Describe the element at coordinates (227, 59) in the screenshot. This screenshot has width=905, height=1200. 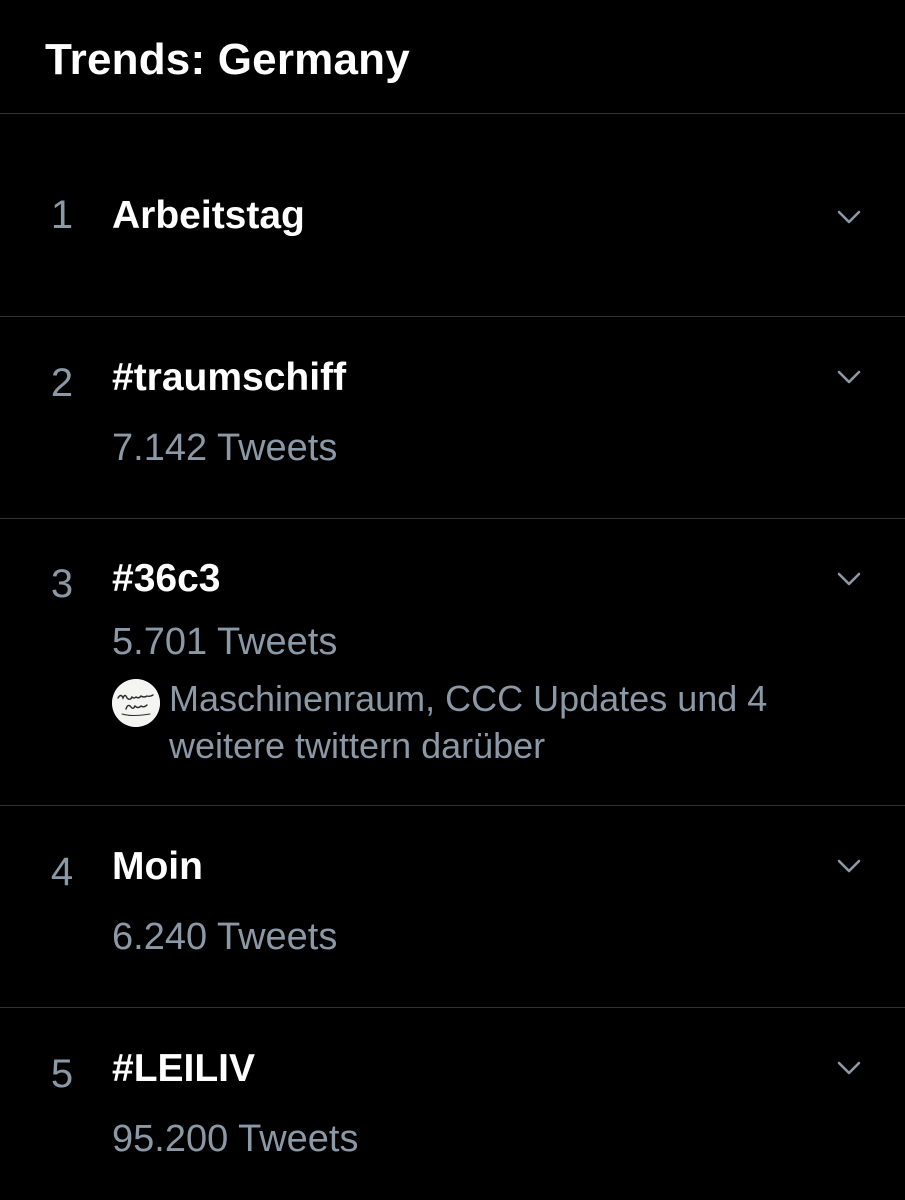
I see `page-title: Trends: Germany` at that location.